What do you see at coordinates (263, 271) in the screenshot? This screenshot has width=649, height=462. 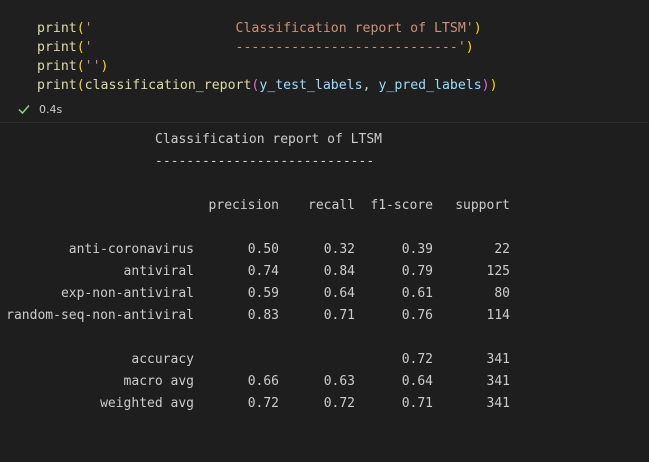 I see `row-precision: 0.74` at bounding box center [263, 271].